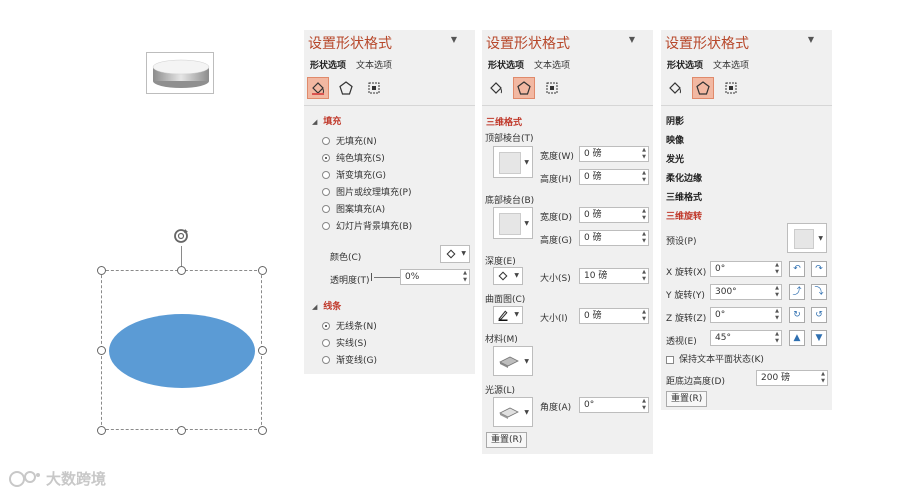 The height and width of the screenshot is (500, 900). What do you see at coordinates (746, 315) in the screenshot?
I see `z-rotation-input: 0° ▲ ▼` at bounding box center [746, 315].